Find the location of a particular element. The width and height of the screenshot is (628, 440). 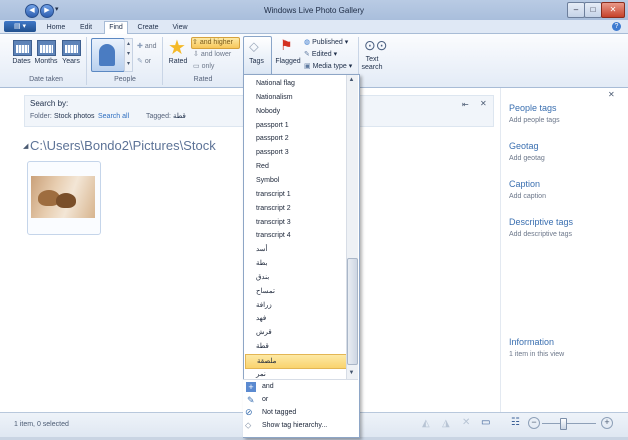

zoom-in-icon: + is located at coordinates (607, 423).